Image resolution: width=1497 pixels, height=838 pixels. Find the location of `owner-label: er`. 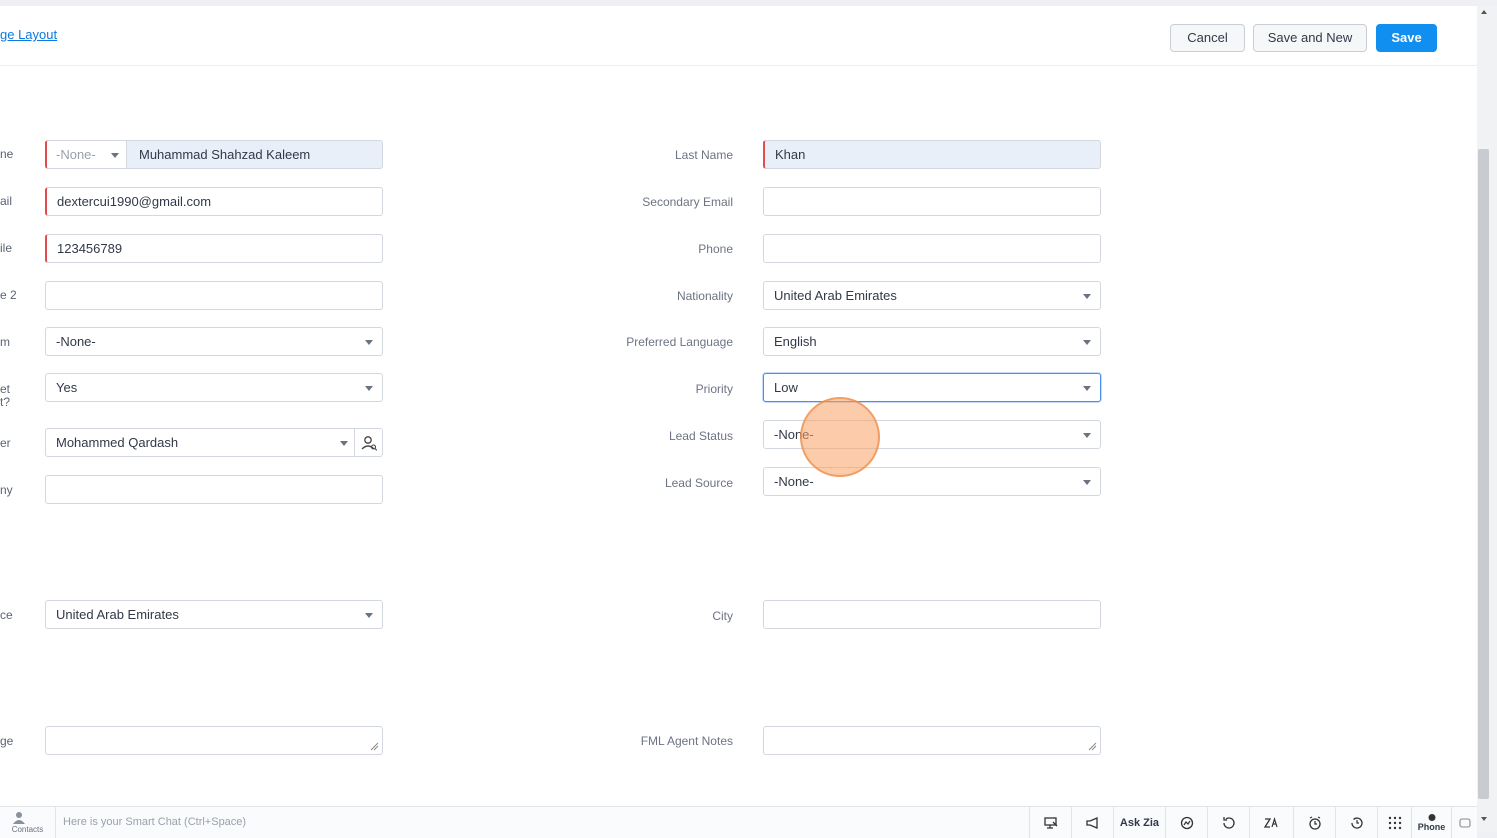

owner-label: er is located at coordinates (5, 443).